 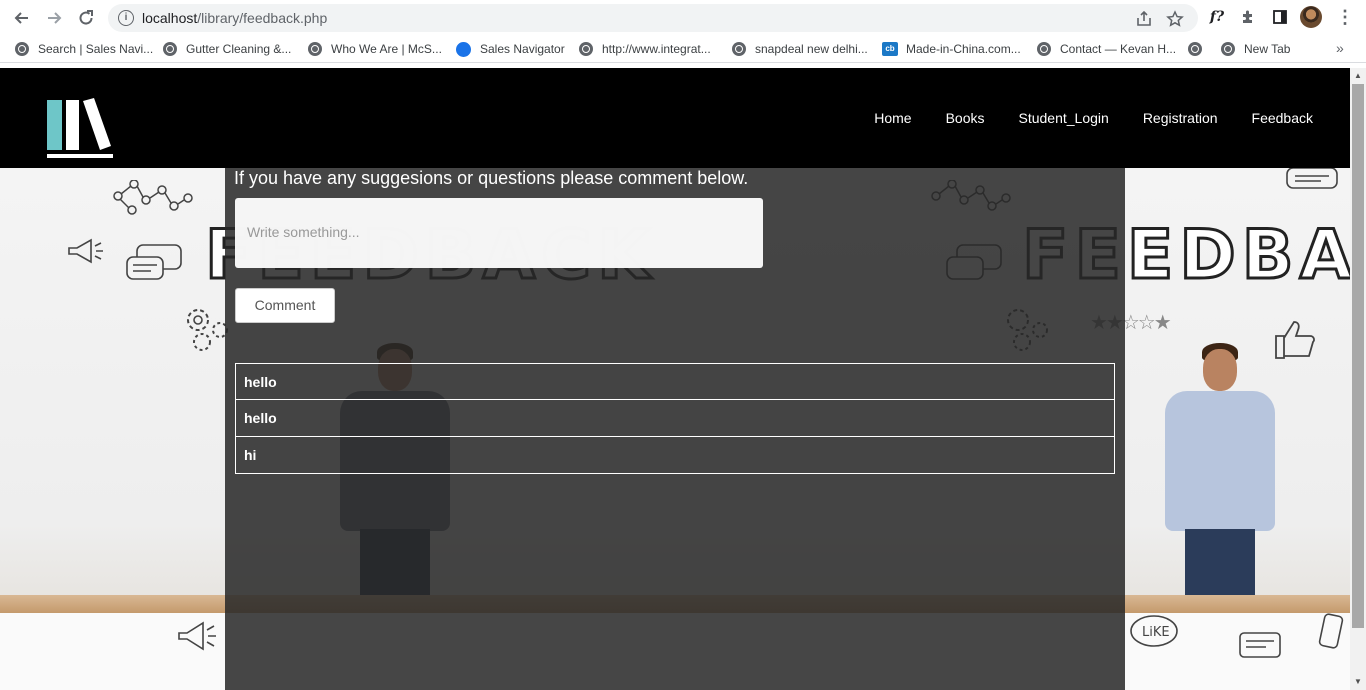 What do you see at coordinates (1180, 118) in the screenshot?
I see `nav-registration: Registration` at bounding box center [1180, 118].